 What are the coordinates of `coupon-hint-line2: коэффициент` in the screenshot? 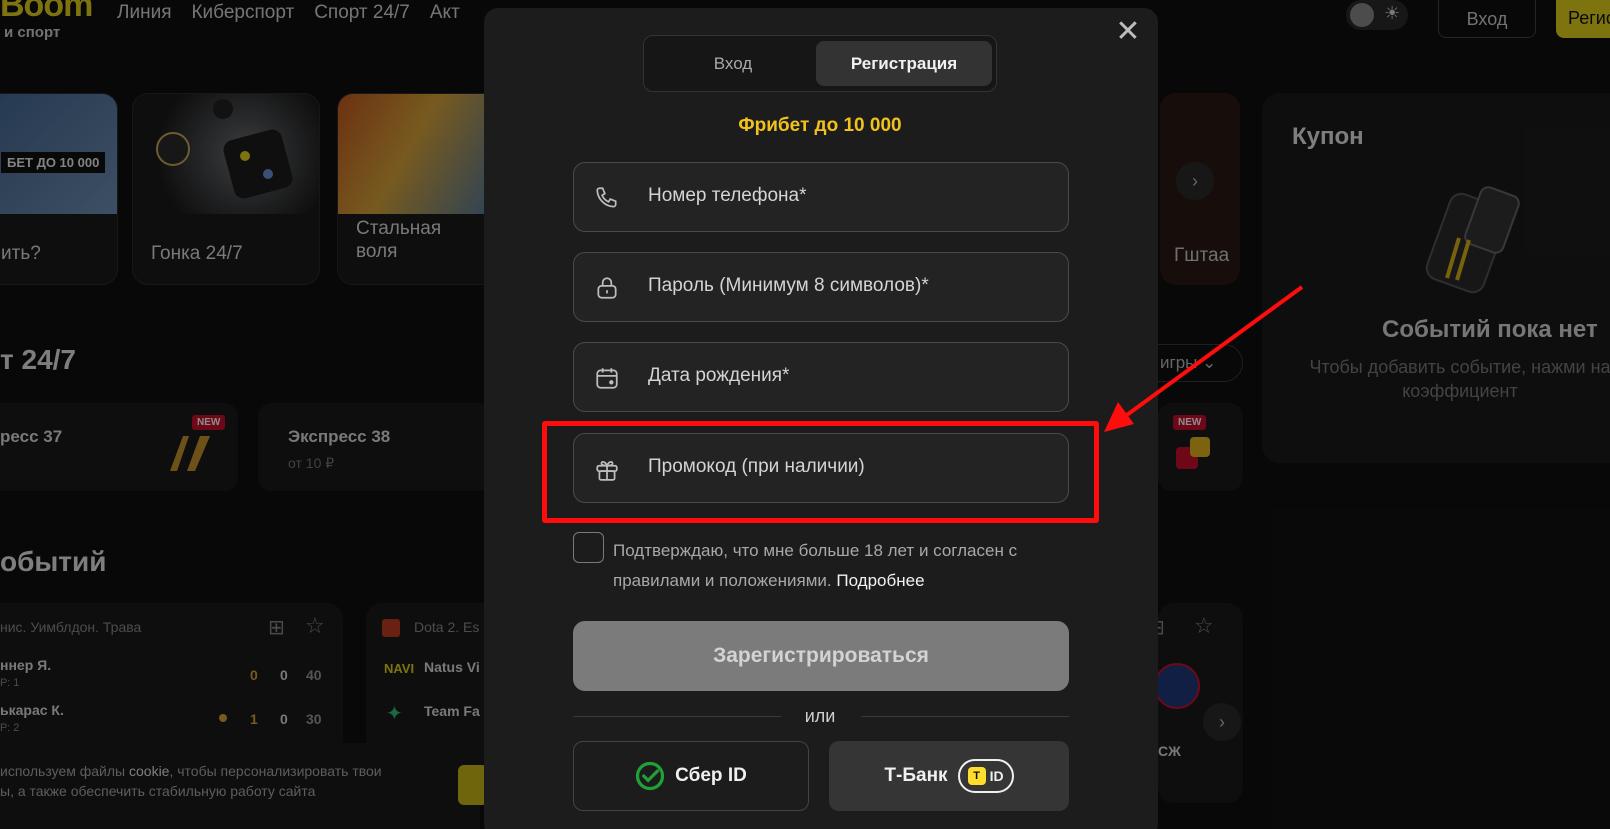 It's located at (1460, 391).